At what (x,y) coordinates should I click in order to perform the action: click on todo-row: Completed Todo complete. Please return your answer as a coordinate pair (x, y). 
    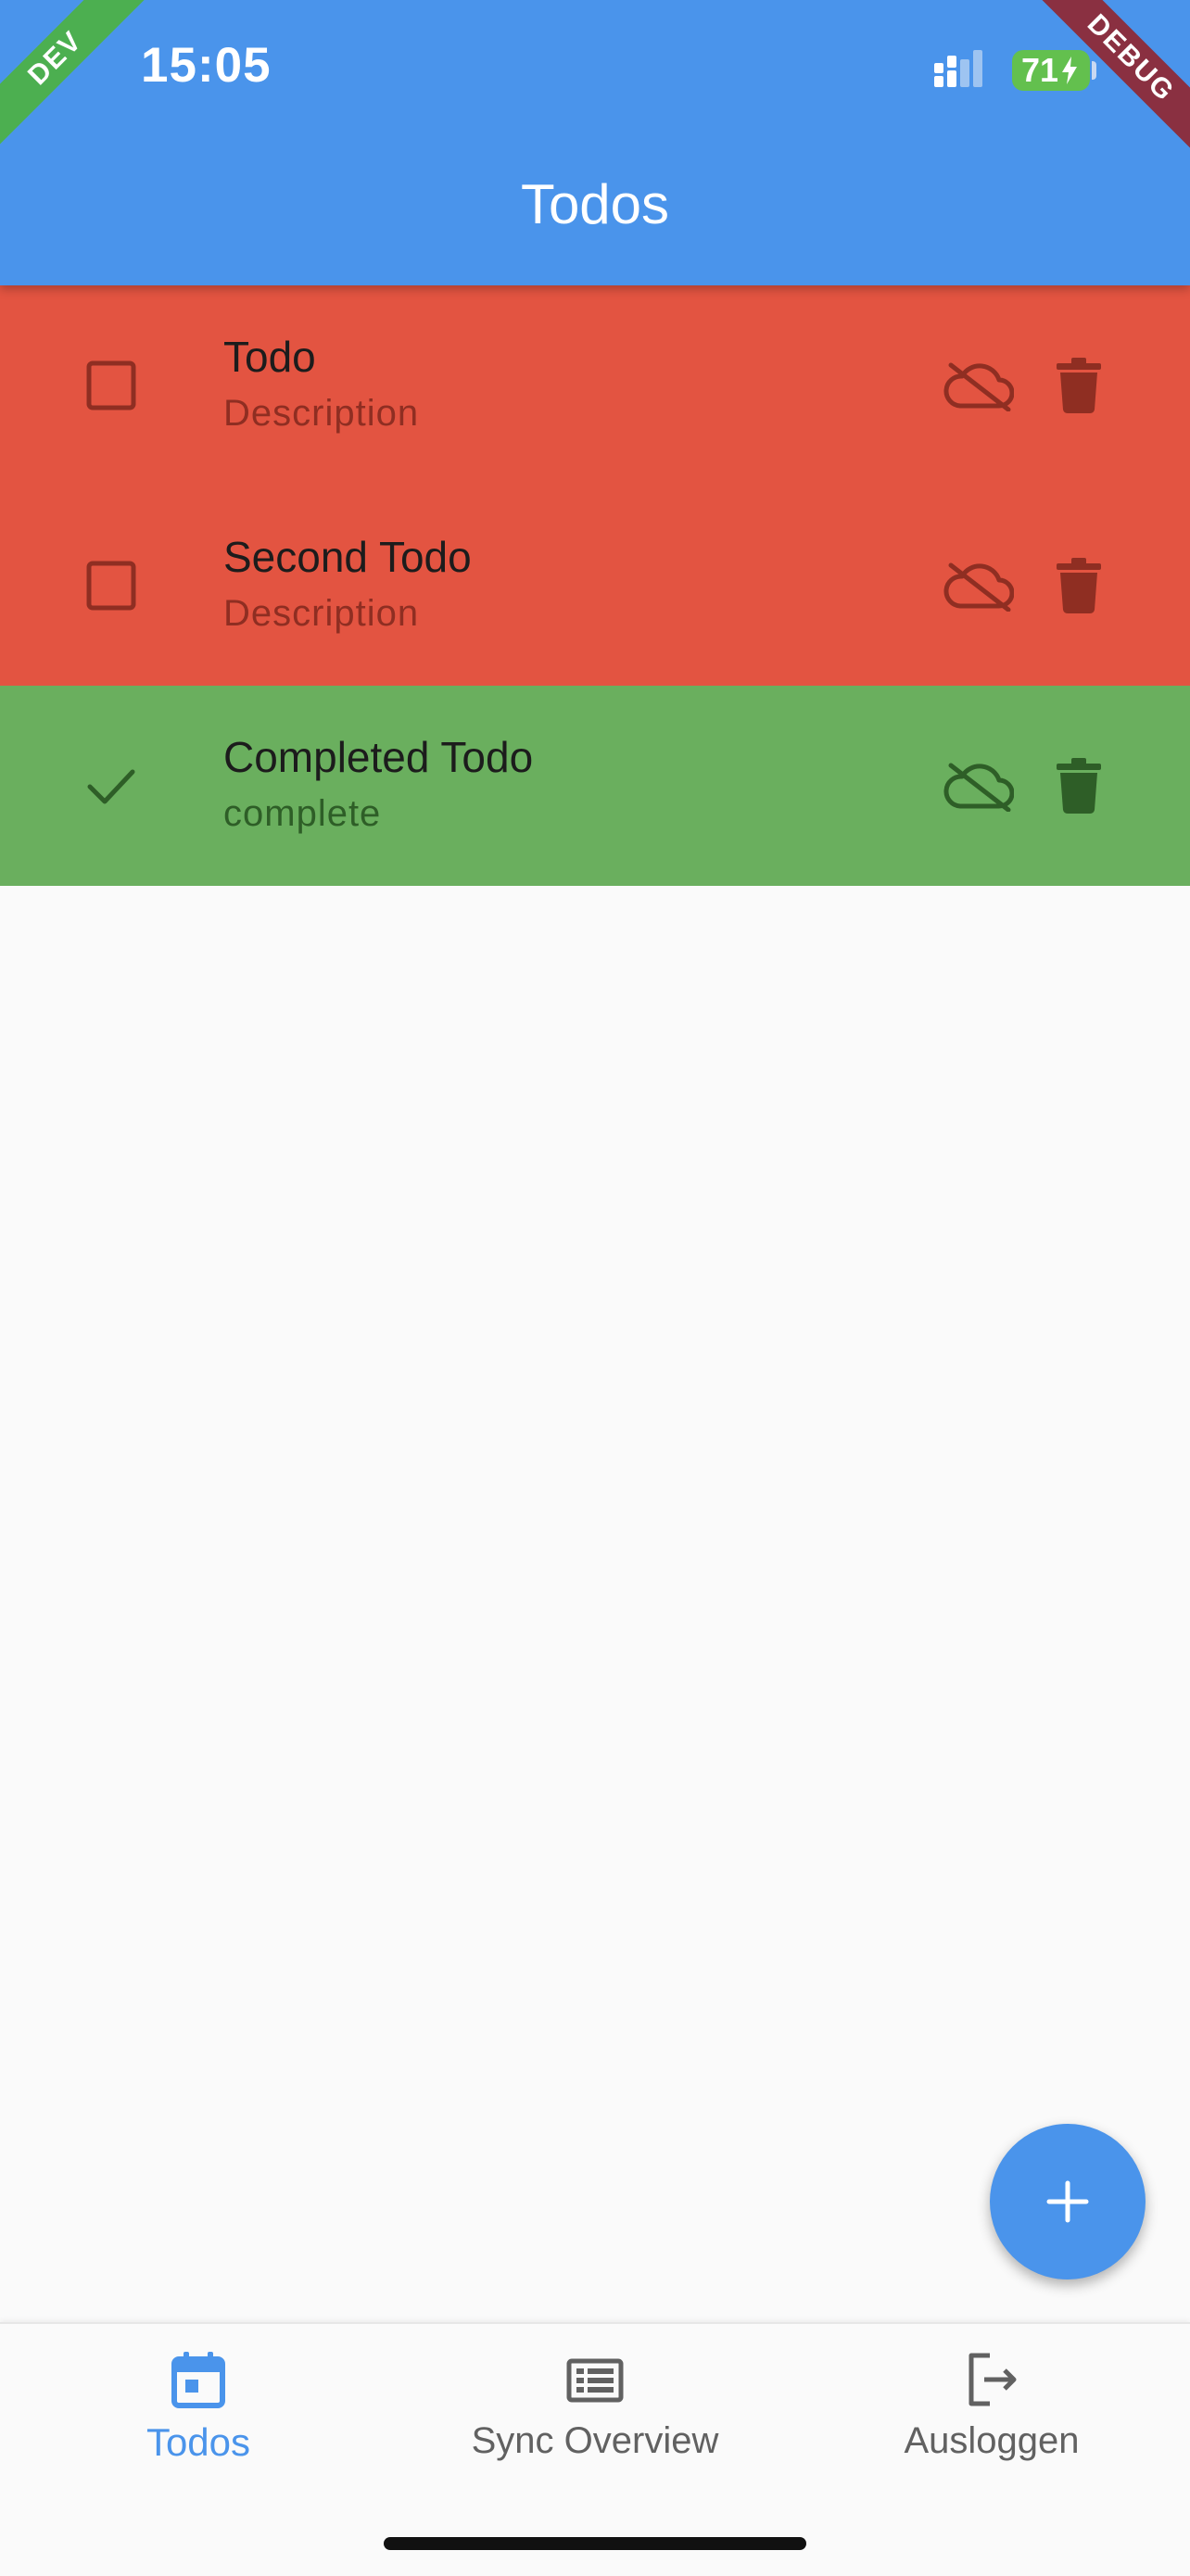
    Looking at the image, I should click on (595, 786).